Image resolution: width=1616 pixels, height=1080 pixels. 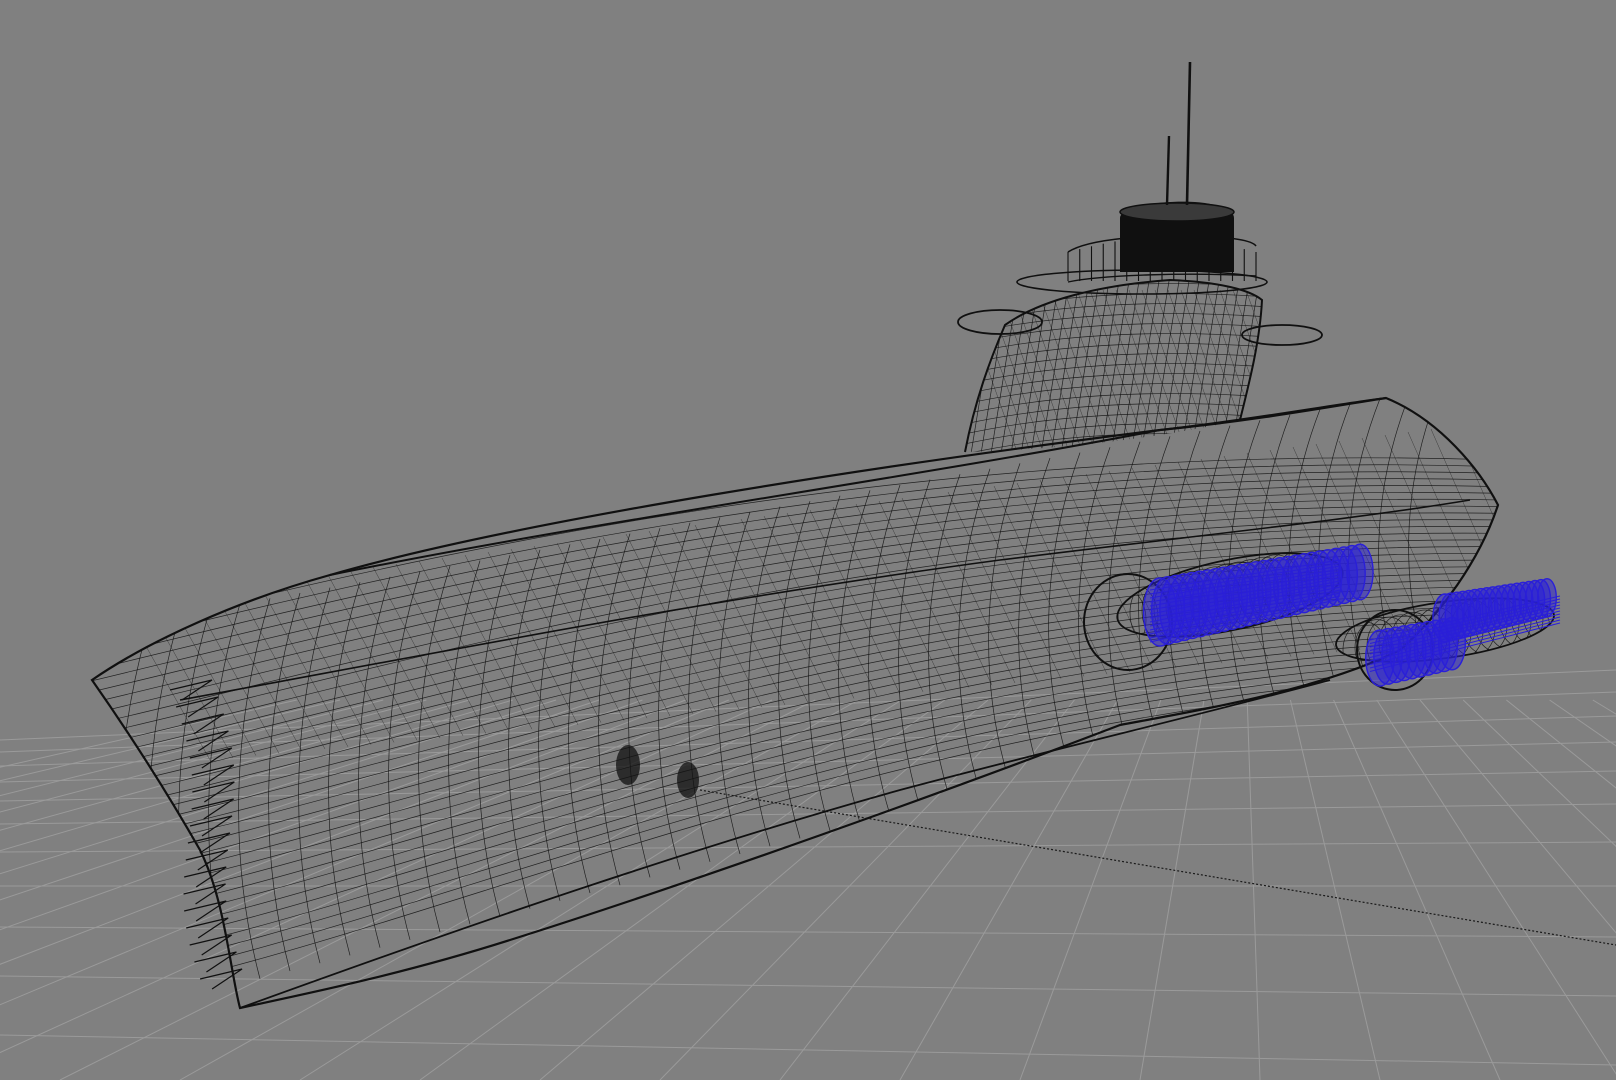 I want to click on sail-icon, so click(x=1140, y=372).